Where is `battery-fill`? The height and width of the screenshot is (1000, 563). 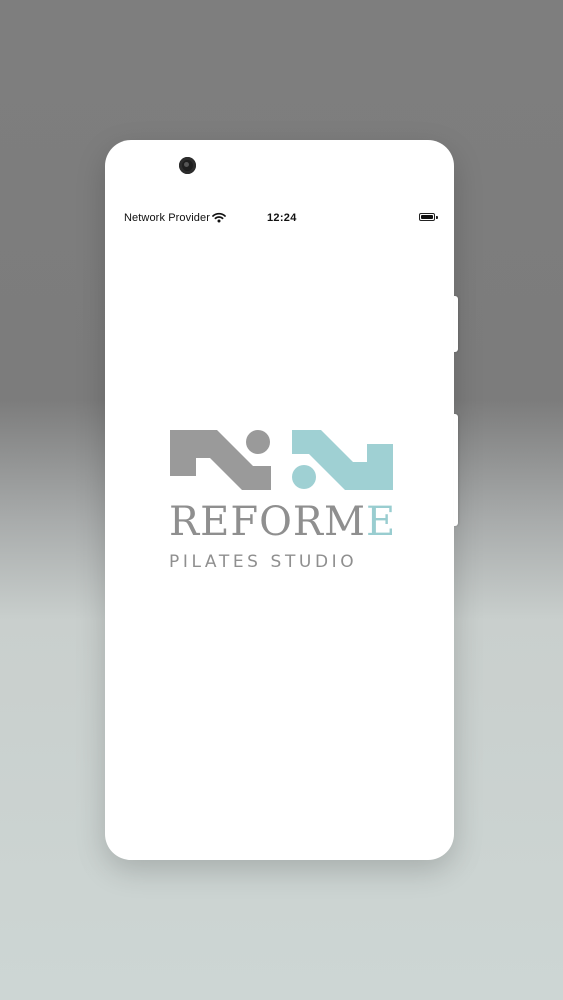 battery-fill is located at coordinates (427, 217).